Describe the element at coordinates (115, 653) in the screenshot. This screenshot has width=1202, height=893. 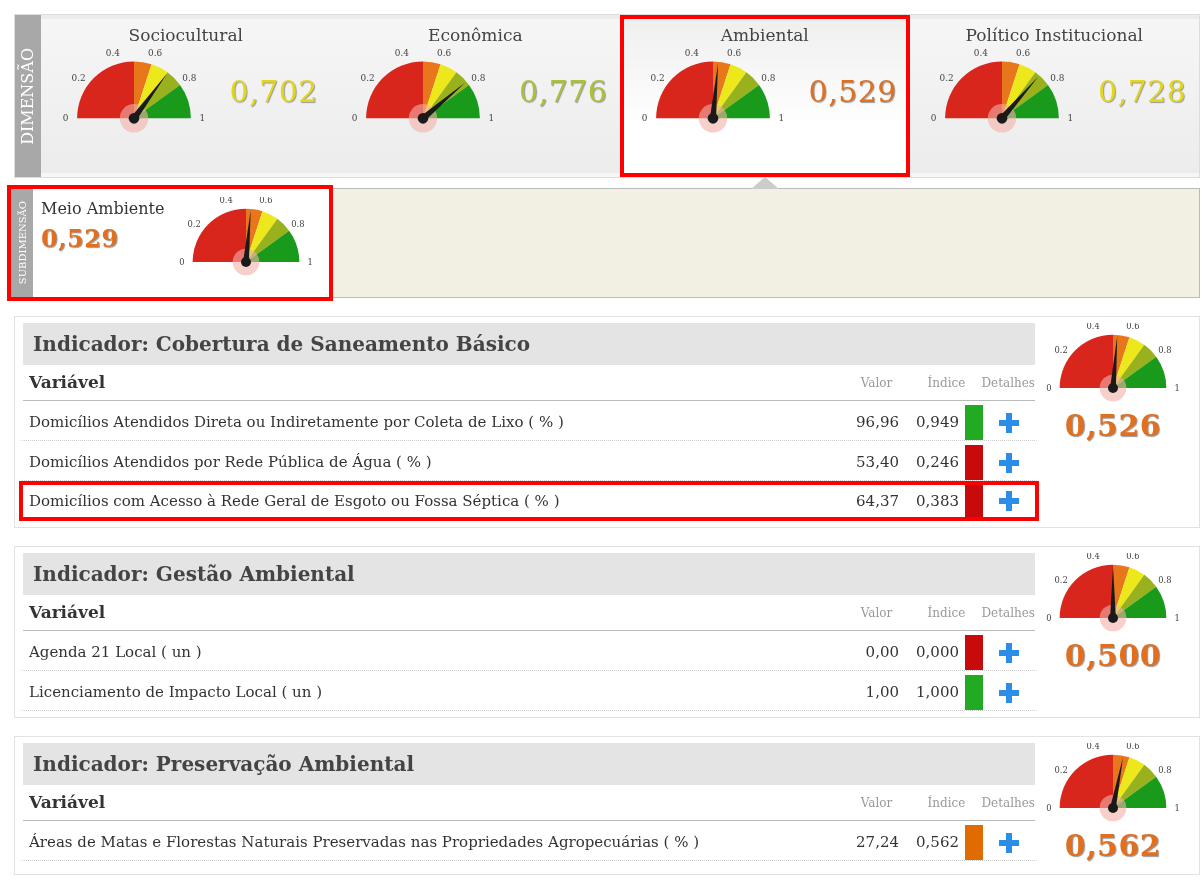
I see `variable-name: Agenda 21 Local ( un )` at that location.